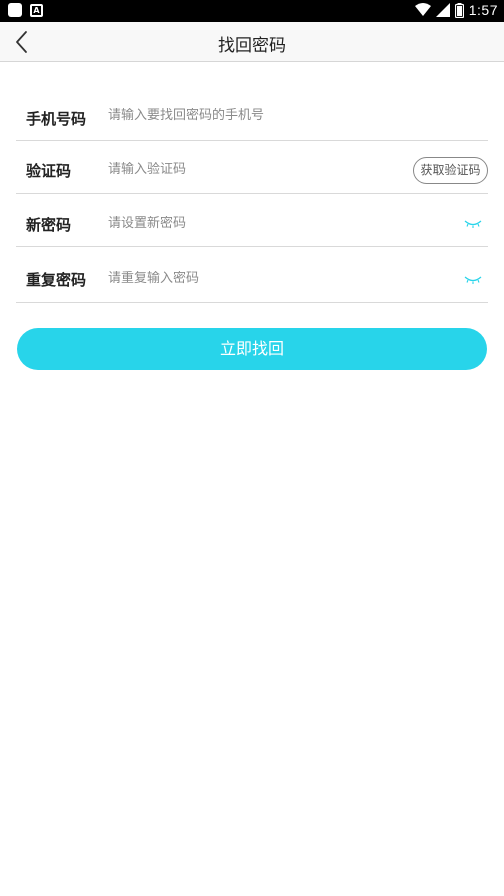 Image resolution: width=504 pixels, height=896 pixels. I want to click on app-icon, so click(15, 10).